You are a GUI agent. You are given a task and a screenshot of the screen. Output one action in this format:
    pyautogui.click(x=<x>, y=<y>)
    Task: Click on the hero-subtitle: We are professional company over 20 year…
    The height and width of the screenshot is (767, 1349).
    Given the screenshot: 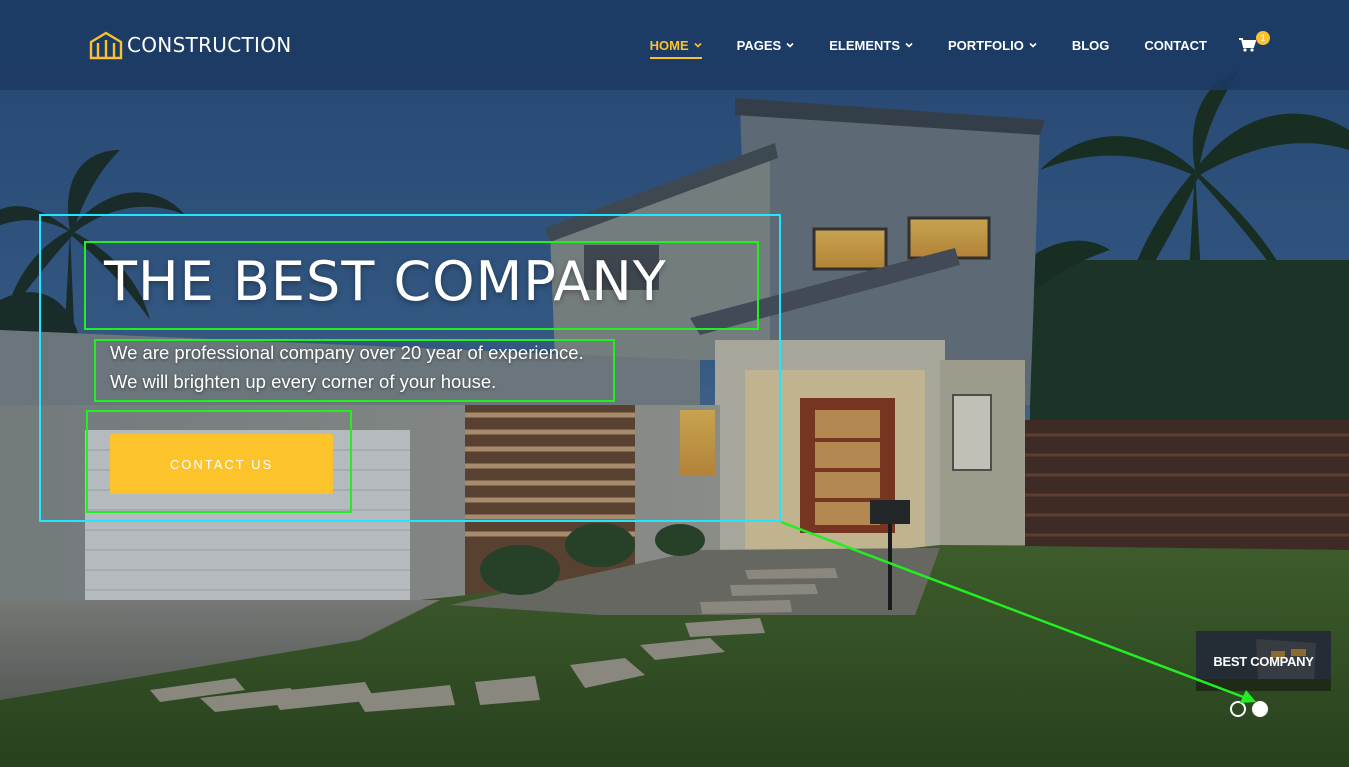 What is the action you would take?
    pyautogui.click(x=347, y=367)
    